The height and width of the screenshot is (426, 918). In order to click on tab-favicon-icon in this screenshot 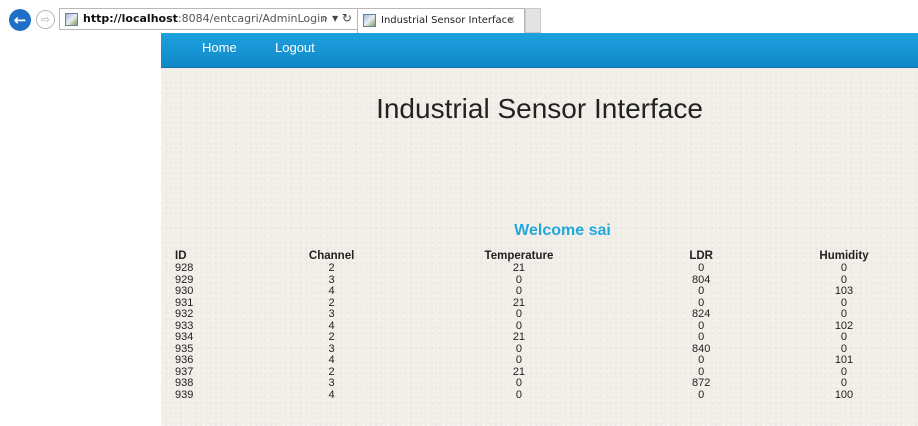, I will do `click(369, 20)`.